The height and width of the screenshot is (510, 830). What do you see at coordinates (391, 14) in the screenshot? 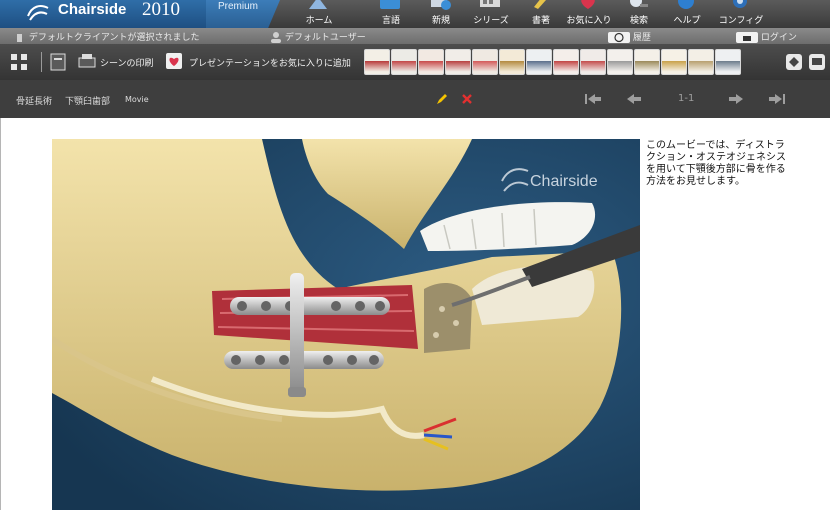
I see `nav-language-button: 言語` at bounding box center [391, 14].